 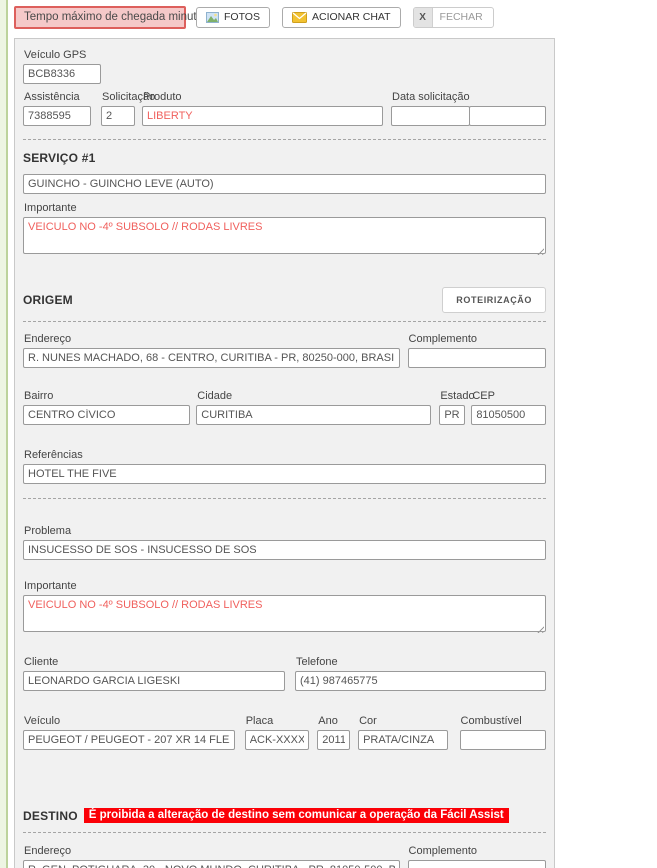 I want to click on servico-importante-label: Importante, so click(x=50, y=208).